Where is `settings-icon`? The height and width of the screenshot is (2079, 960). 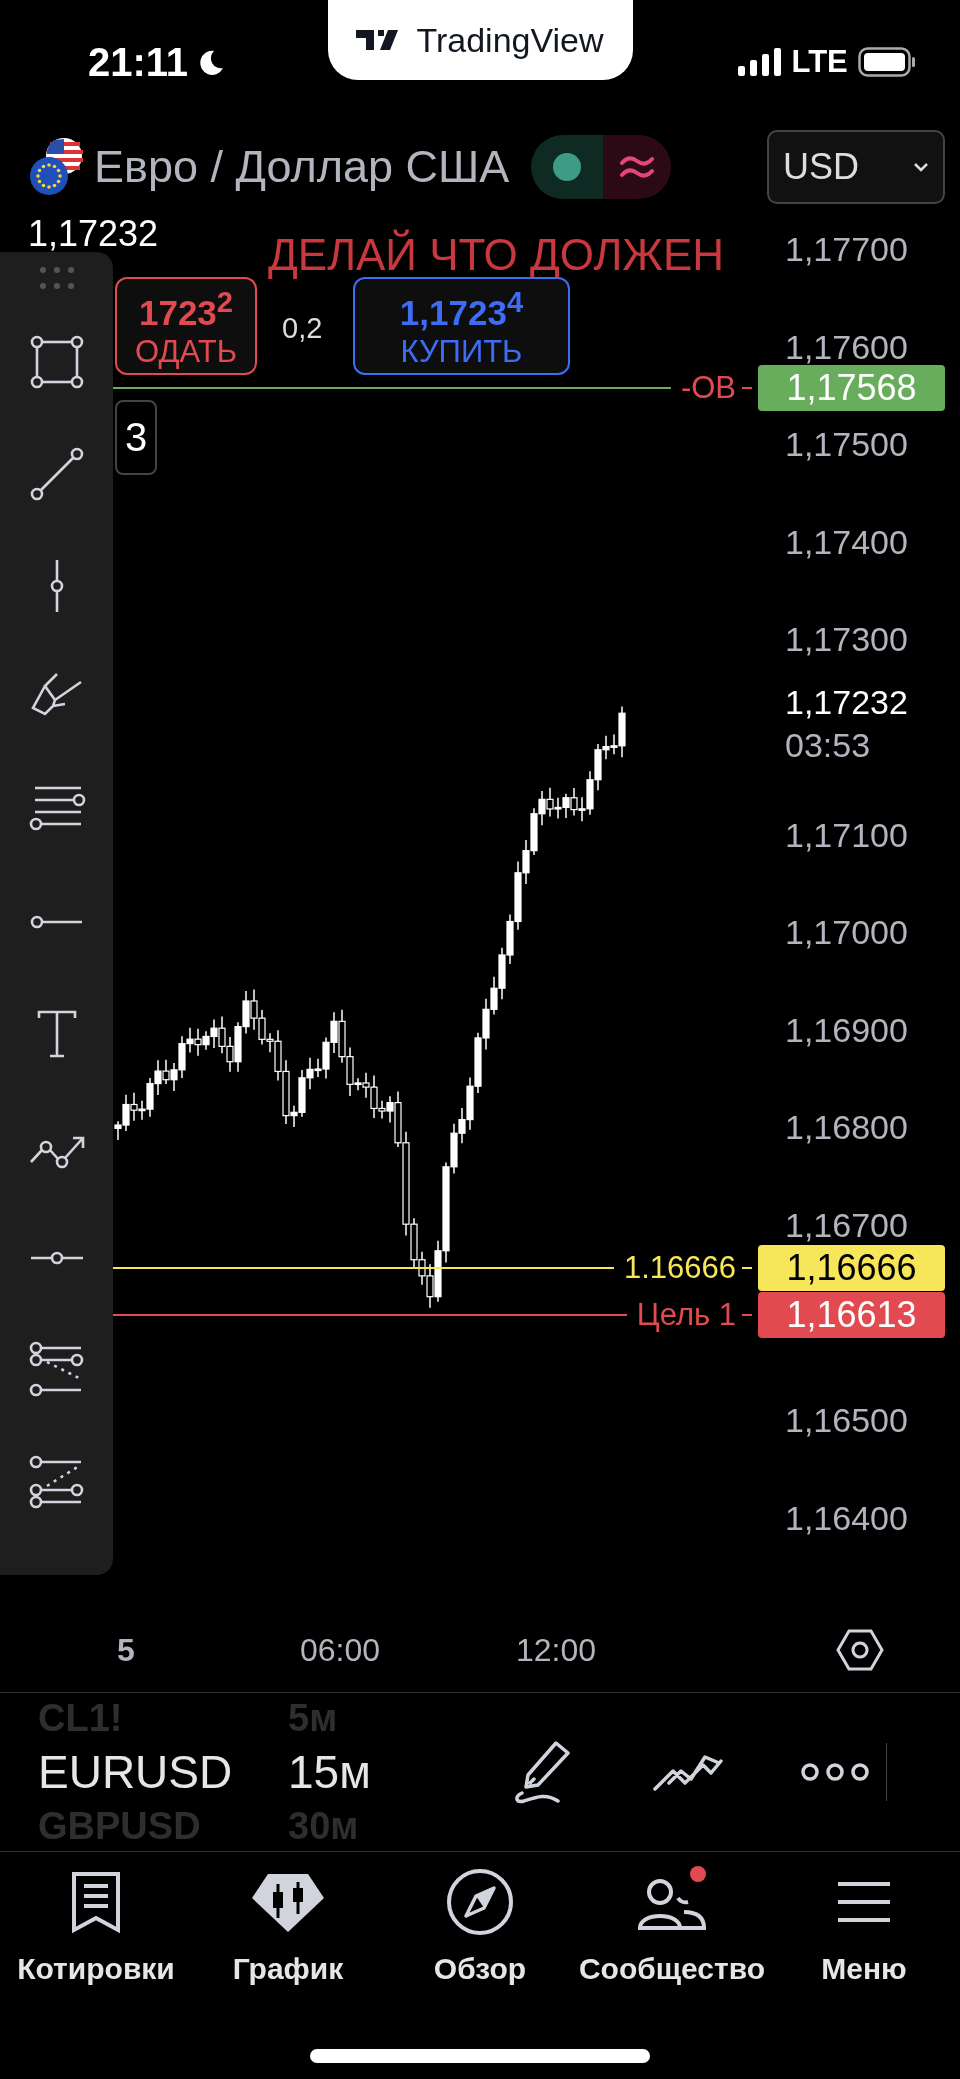 settings-icon is located at coordinates (860, 1650).